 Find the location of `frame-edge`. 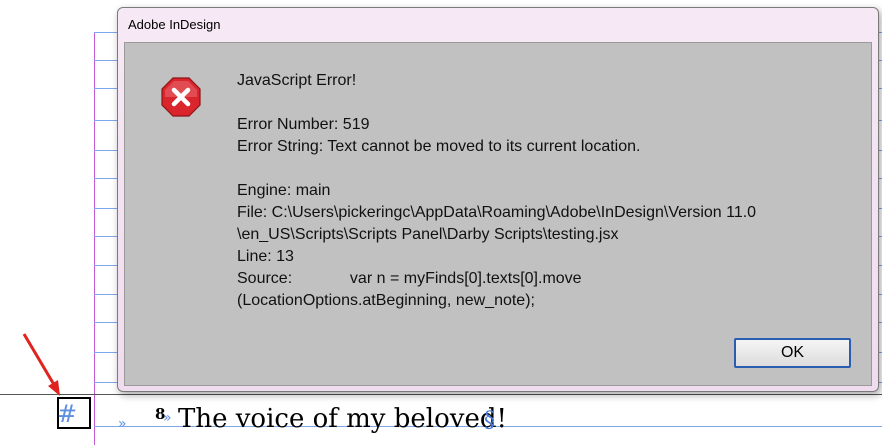

frame-edge is located at coordinates (441, 394).